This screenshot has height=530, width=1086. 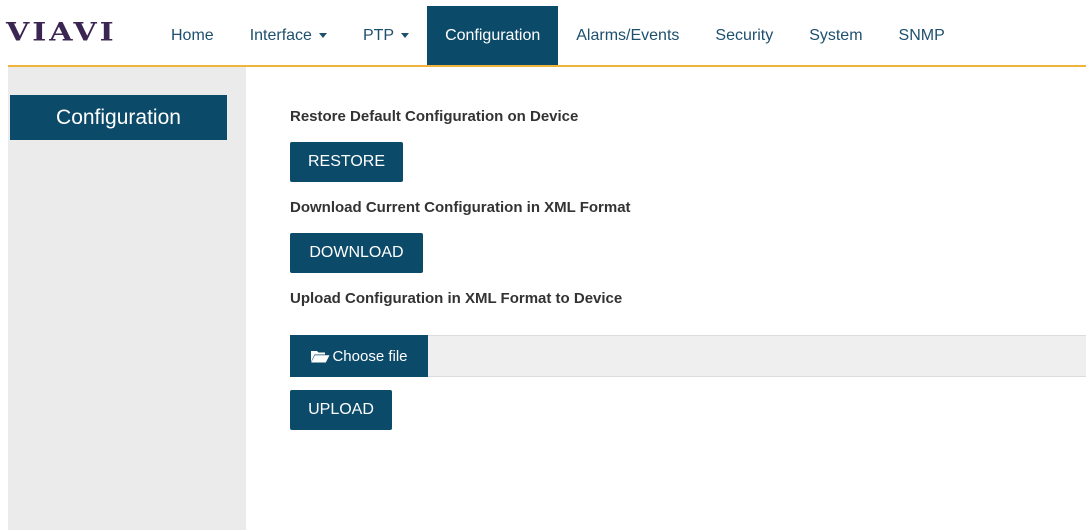 I want to click on restore-section-label: Restore Default Configuration on Device, so click(x=434, y=116).